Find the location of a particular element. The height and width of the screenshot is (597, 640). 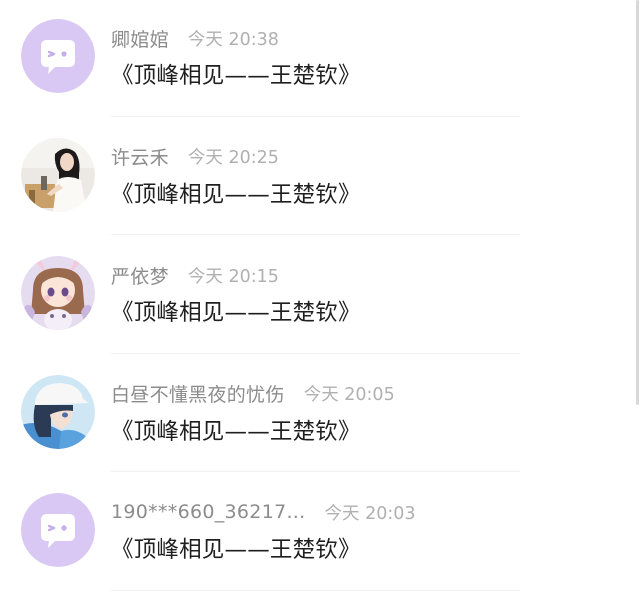

photo-woman-avatar-icon is located at coordinates (58, 174).